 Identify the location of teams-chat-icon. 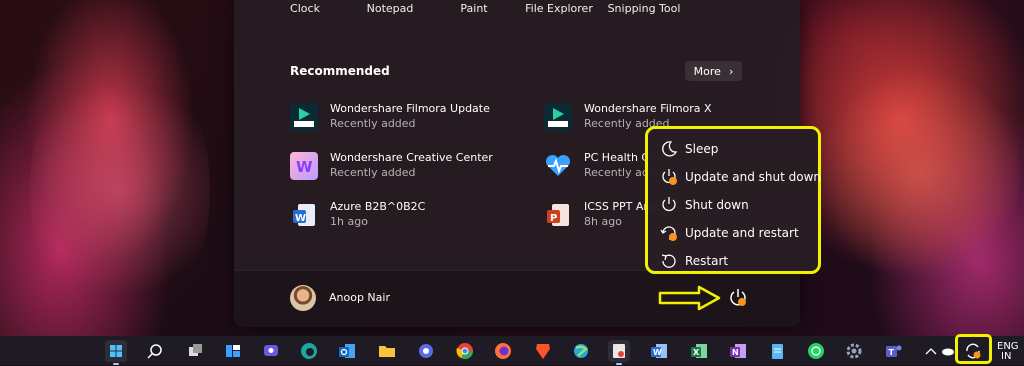
(271, 351).